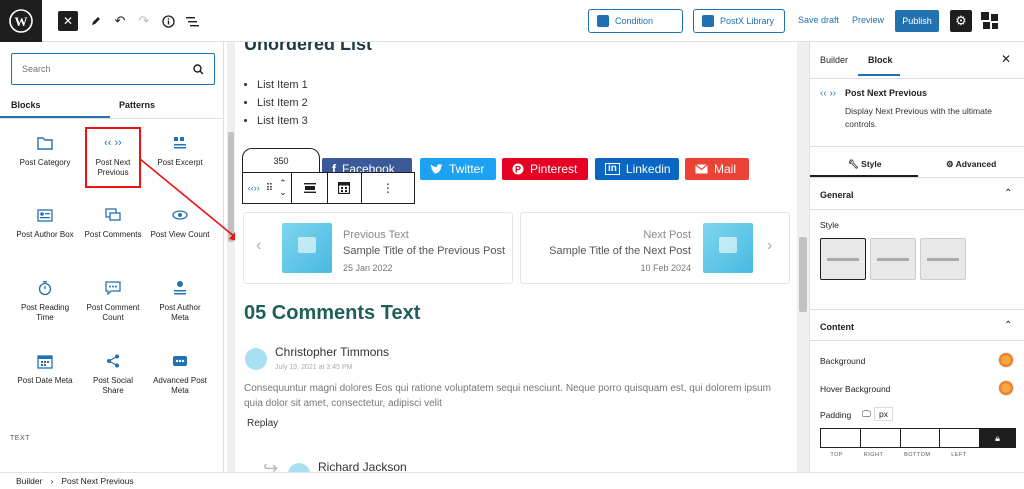 Image resolution: width=1024 pixels, height=489 pixels. What do you see at coordinates (837, 455) in the screenshot?
I see `padding-top-label: TOP` at bounding box center [837, 455].